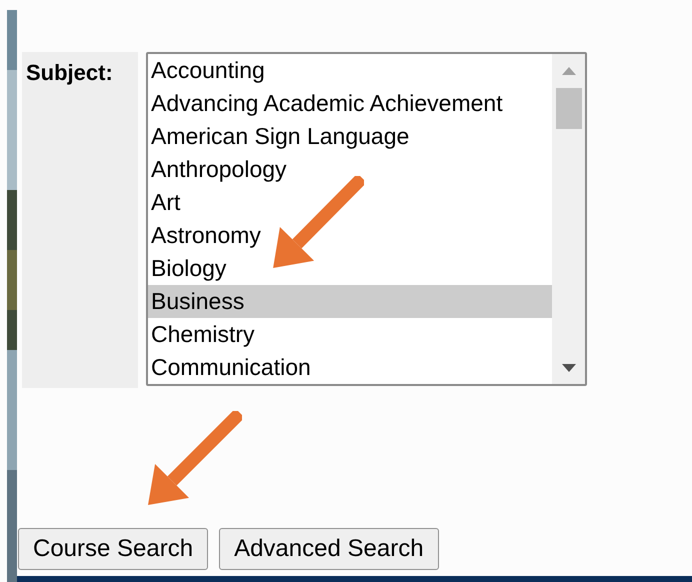  Describe the element at coordinates (350, 70) in the screenshot. I see `subject-option: Accounting` at that location.